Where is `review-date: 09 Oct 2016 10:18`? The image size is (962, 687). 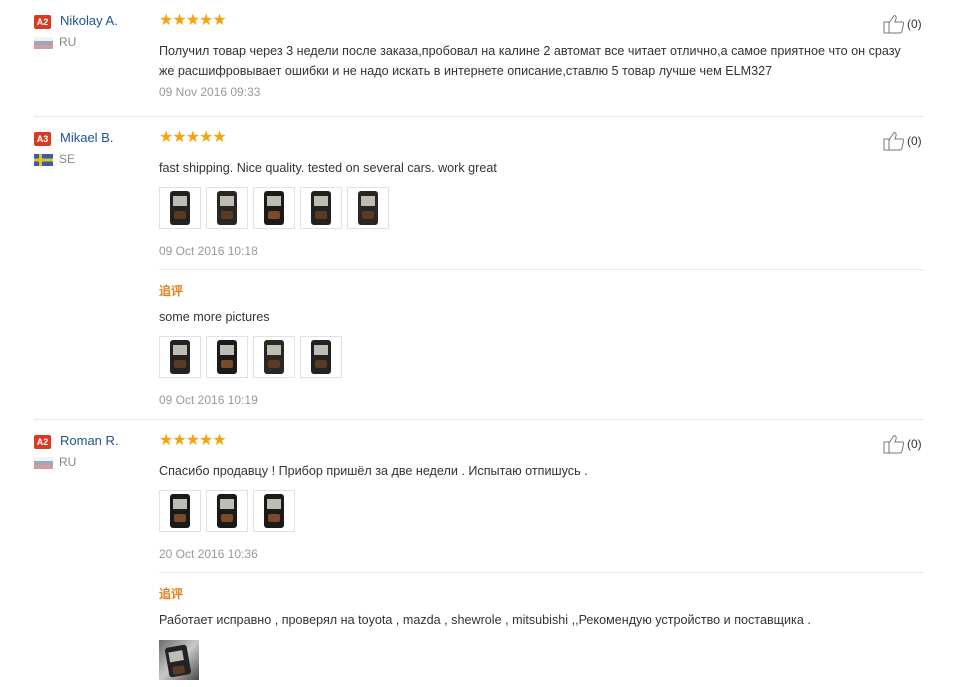
review-date: 09 Oct 2016 10:18 is located at coordinates (208, 251).